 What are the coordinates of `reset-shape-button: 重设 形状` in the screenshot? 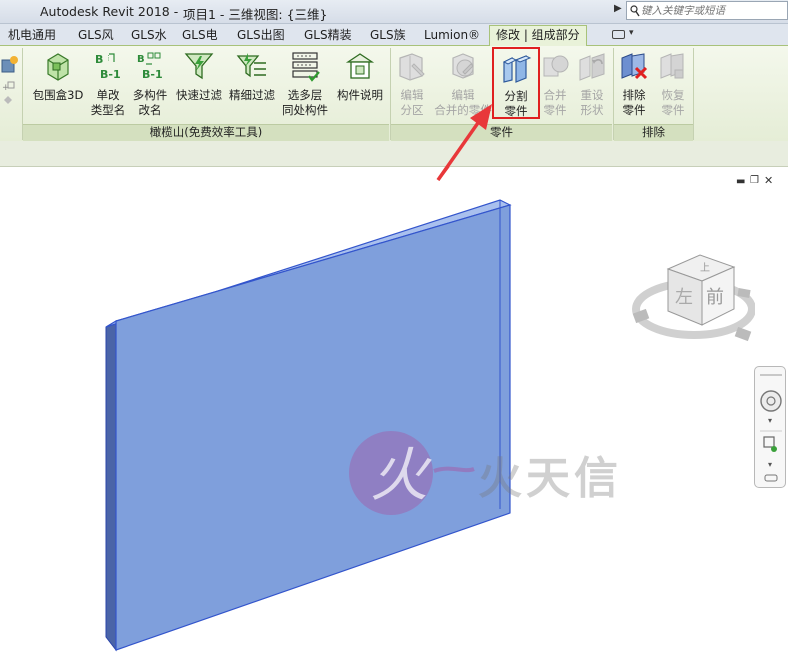 It's located at (592, 84).